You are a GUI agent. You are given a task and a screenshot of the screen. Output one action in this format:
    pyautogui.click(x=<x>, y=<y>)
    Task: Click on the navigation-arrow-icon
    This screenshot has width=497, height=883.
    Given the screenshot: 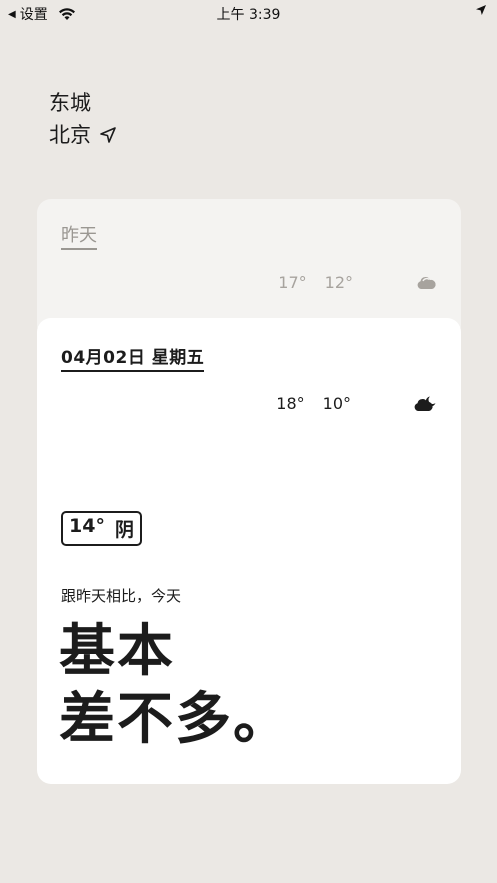 What is the action you would take?
    pyautogui.click(x=108, y=135)
    